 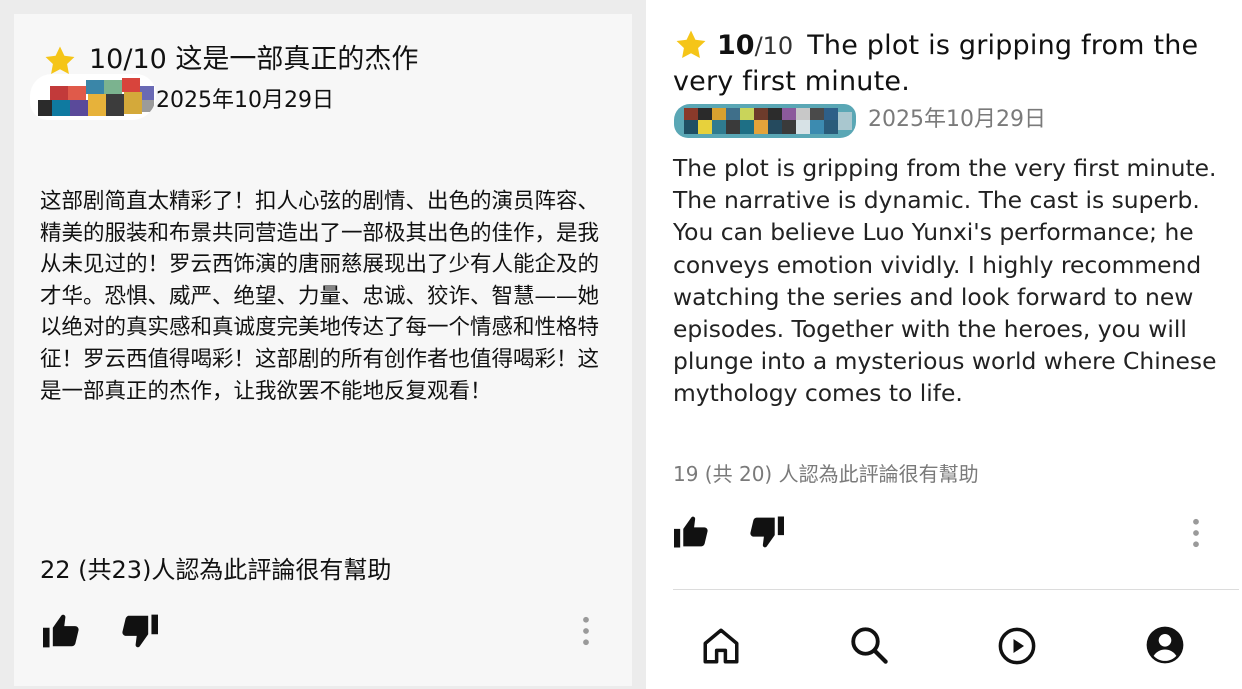 What do you see at coordinates (956, 589) in the screenshot?
I see `divider` at bounding box center [956, 589].